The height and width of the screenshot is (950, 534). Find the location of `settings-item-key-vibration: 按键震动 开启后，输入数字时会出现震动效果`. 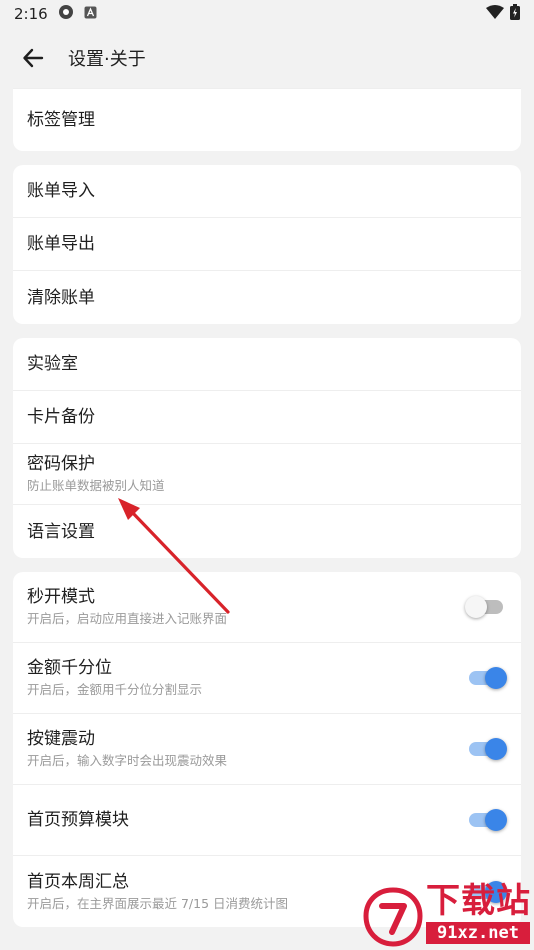

settings-item-key-vibration: 按键震动 开启后，输入数字时会出现震动效果 is located at coordinates (267, 749).